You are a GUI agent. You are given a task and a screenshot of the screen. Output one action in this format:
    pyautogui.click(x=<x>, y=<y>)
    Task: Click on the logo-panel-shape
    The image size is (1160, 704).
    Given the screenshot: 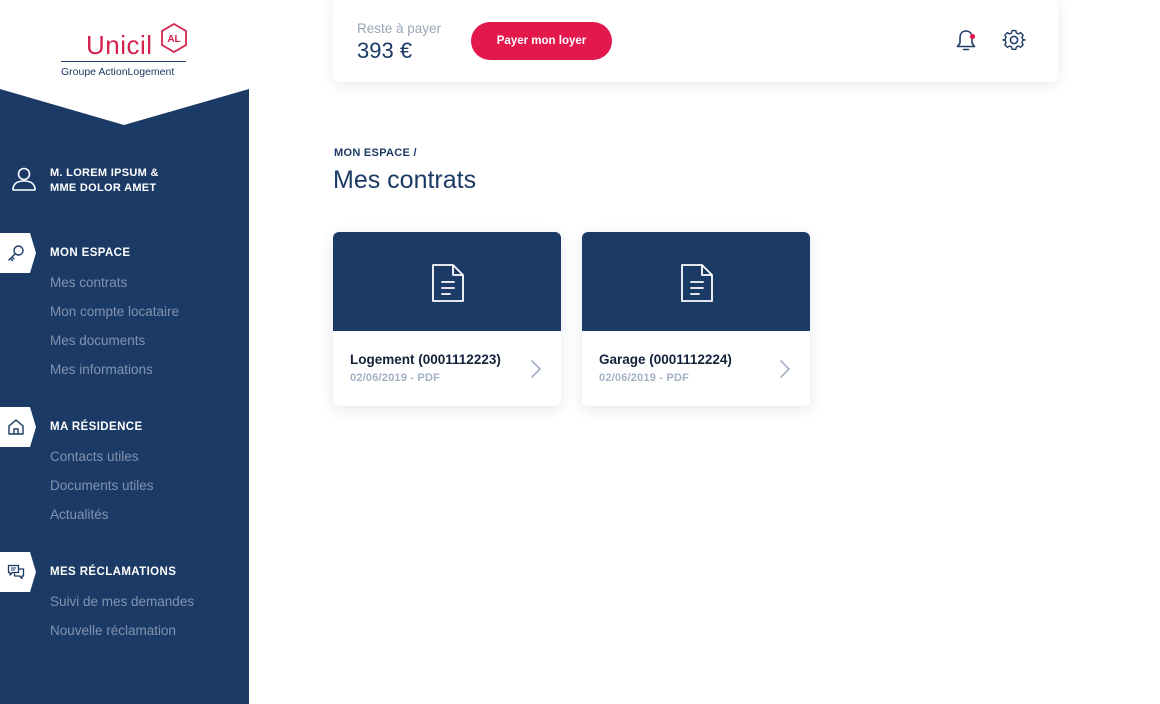 What is the action you would take?
    pyautogui.click(x=124, y=62)
    